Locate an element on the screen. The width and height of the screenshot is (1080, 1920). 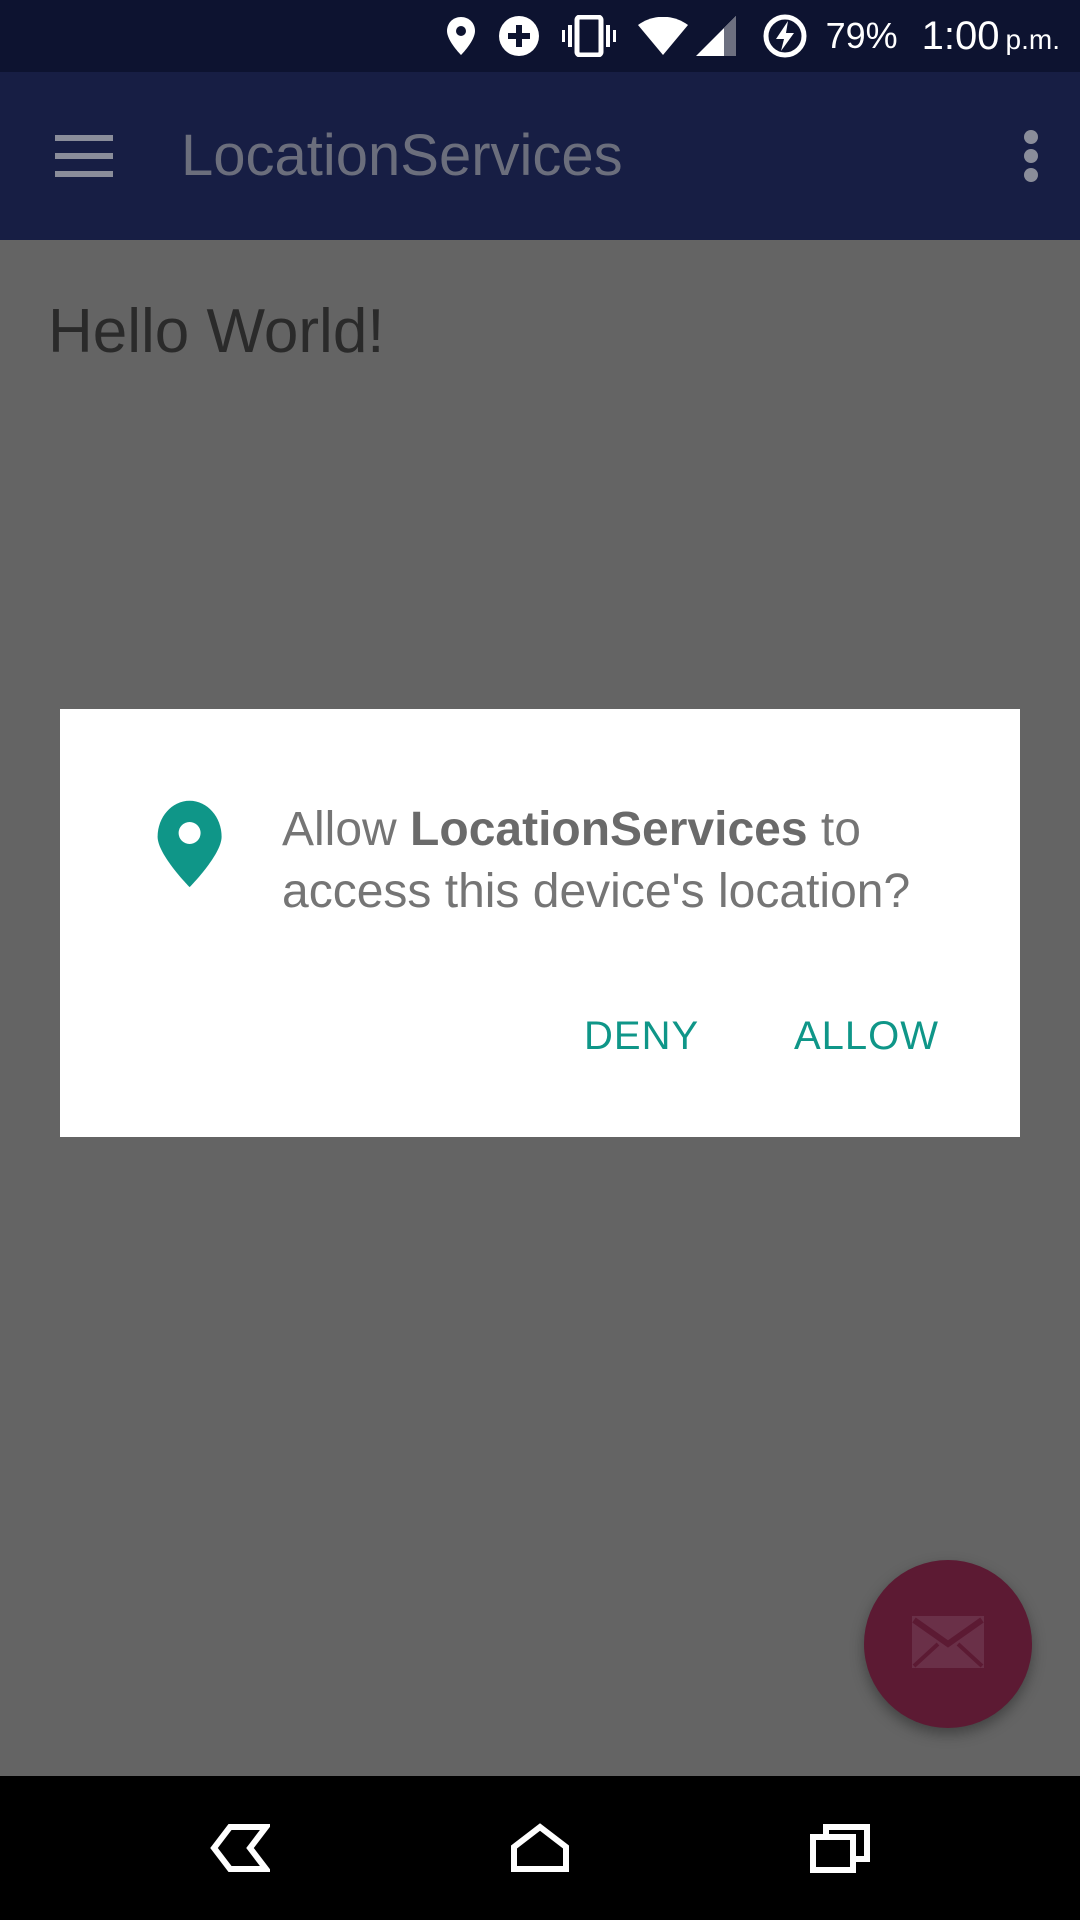
navigation-bar is located at coordinates (540, 1848).